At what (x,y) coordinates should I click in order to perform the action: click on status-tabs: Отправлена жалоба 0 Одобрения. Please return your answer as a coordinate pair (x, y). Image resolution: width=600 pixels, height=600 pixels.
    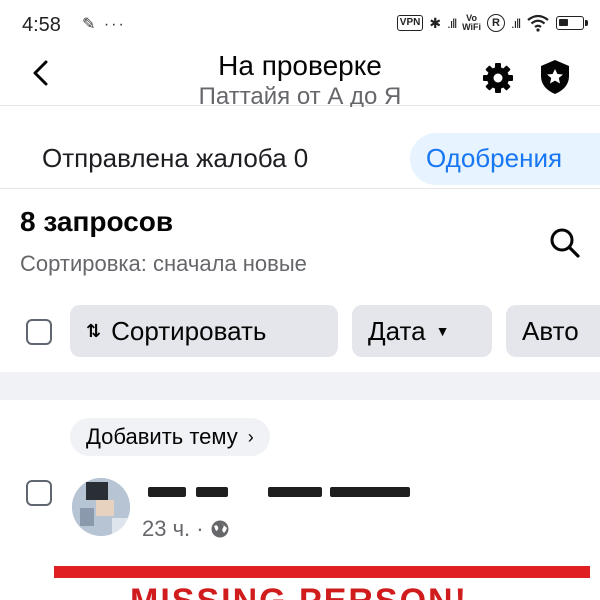
    Looking at the image, I should click on (300, 148).